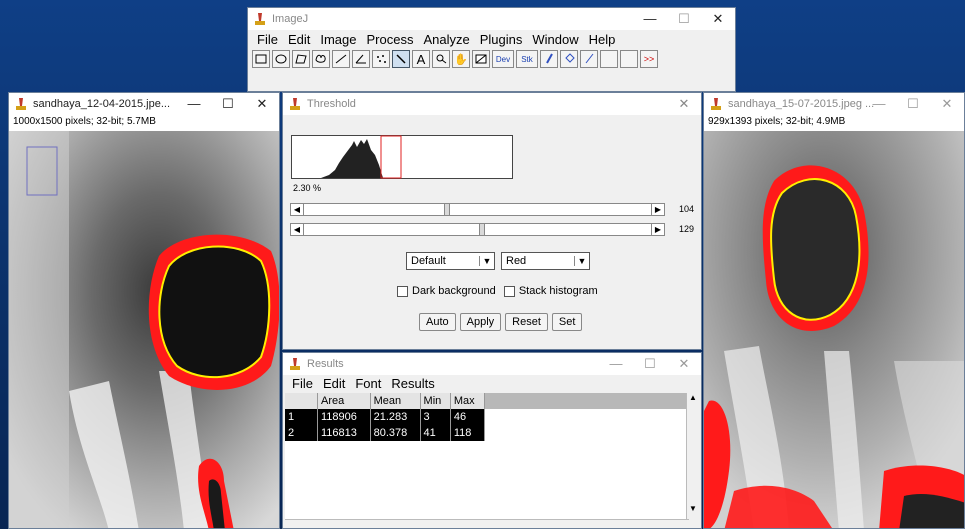 The height and width of the screenshot is (529, 965). What do you see at coordinates (290, 19) in the screenshot?
I see `imagej-title: ImageJ` at bounding box center [290, 19].